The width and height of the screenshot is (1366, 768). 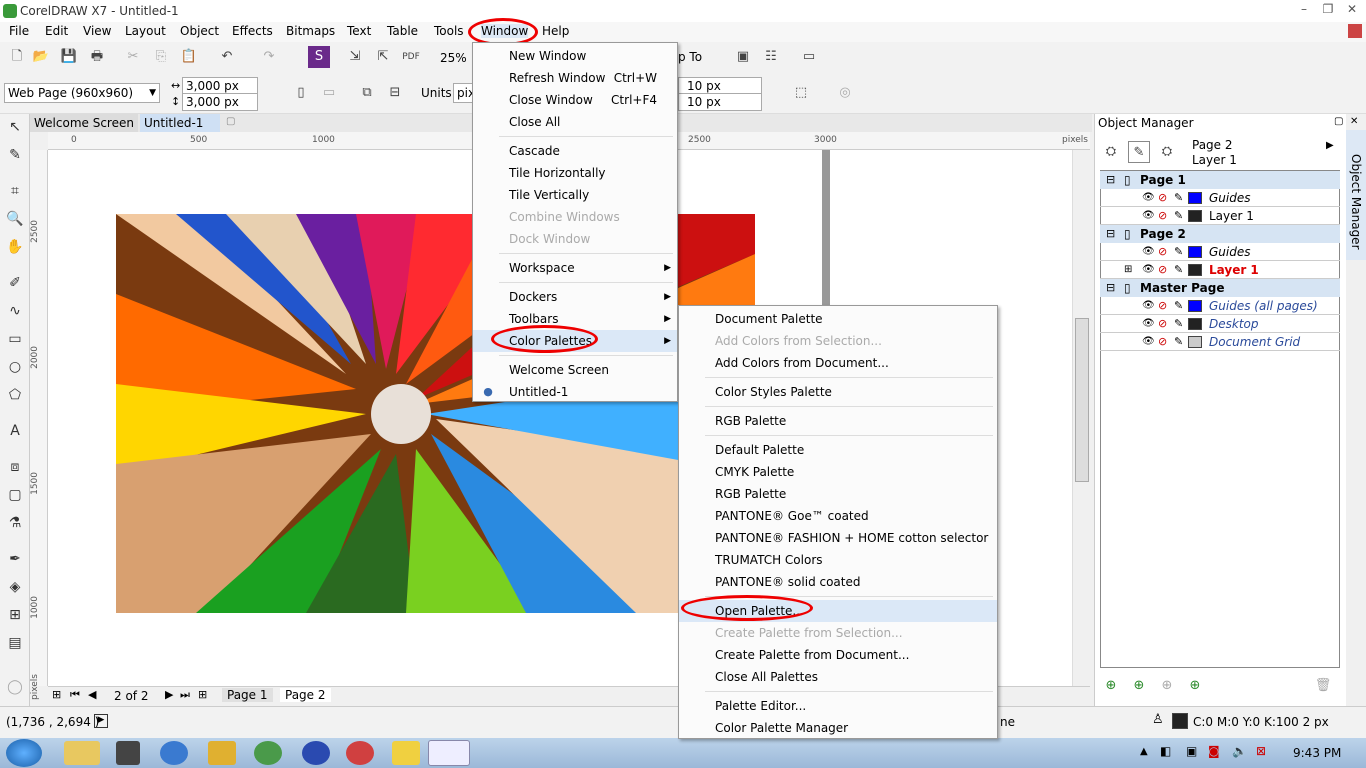 I want to click on layer-row: 👁 ⊘ ✎ Guides (all pages), so click(x=1220, y=306).